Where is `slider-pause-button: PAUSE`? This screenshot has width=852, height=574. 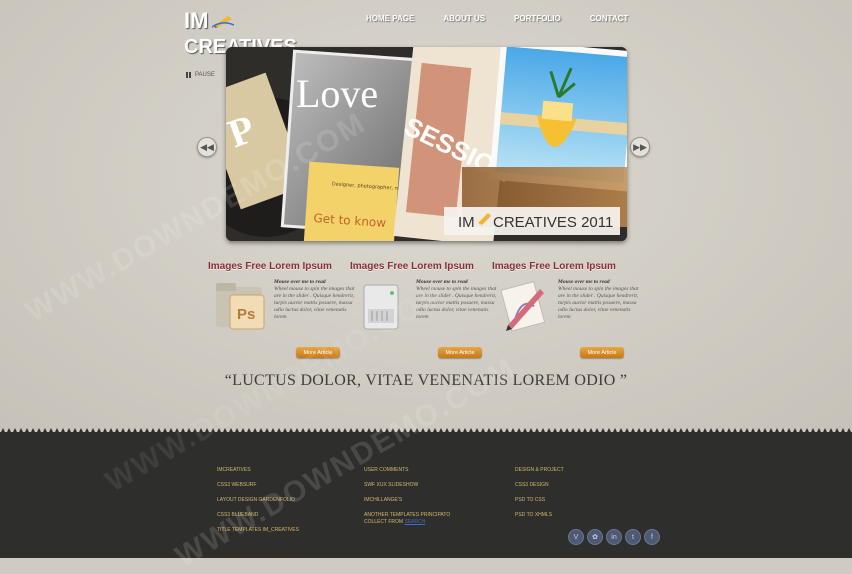
slider-pause-button: PAUSE is located at coordinates (200, 75).